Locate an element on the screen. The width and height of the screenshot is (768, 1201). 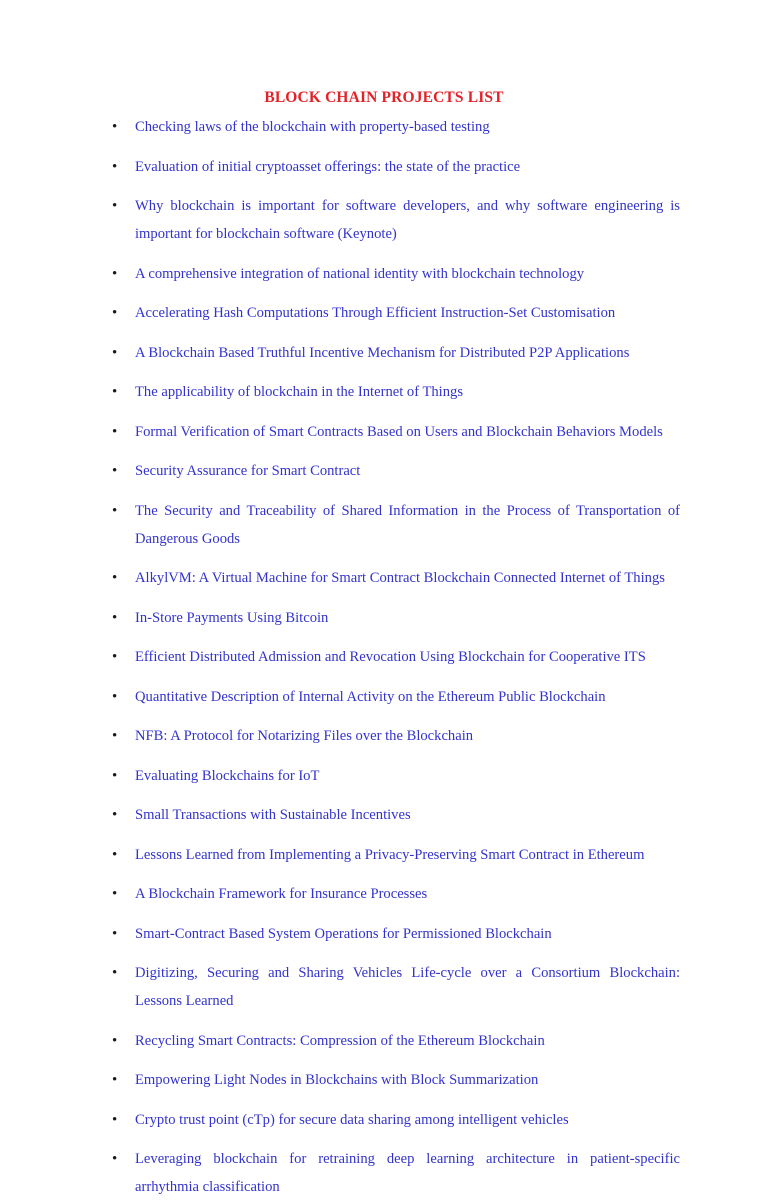
list-item-label: Security Assurance for Smart Contract is located at coordinates (248, 471).